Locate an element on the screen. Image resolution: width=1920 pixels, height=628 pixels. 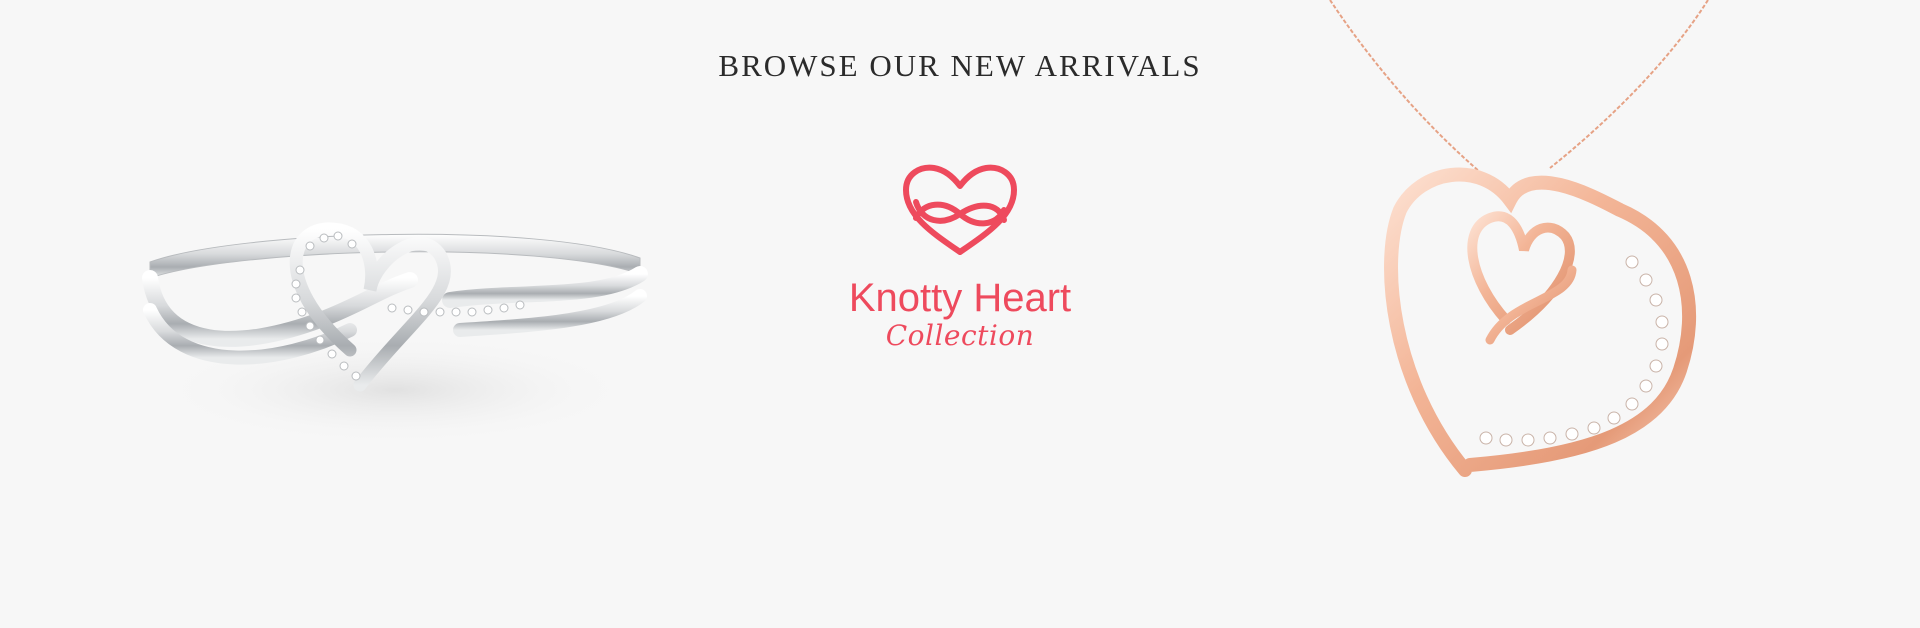
heart-ring-icon is located at coordinates (395, 333).